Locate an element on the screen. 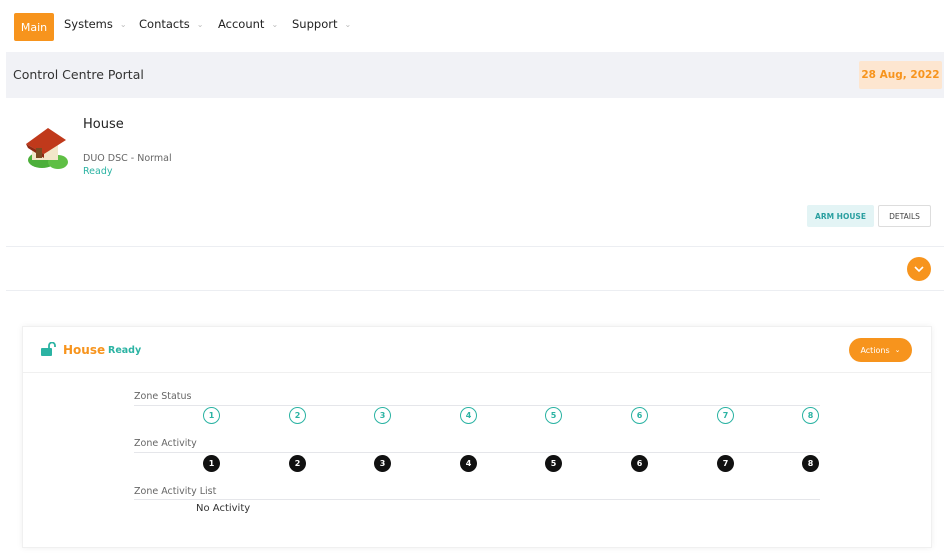 The width and height of the screenshot is (944, 554). zone-activity-6: 6 is located at coordinates (639, 463).